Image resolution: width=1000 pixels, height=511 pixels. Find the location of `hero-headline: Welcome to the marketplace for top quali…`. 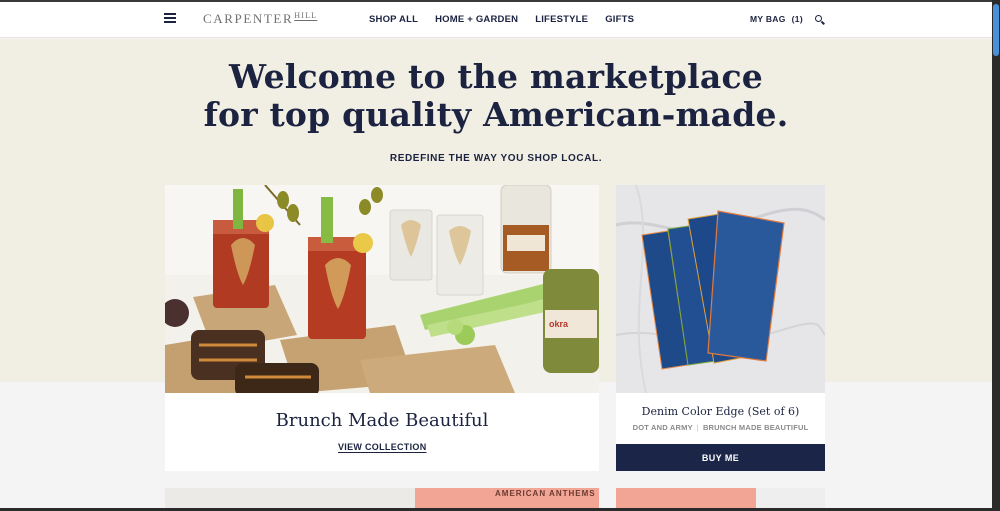

hero-headline: Welcome to the marketplace for top quali… is located at coordinates (496, 96).